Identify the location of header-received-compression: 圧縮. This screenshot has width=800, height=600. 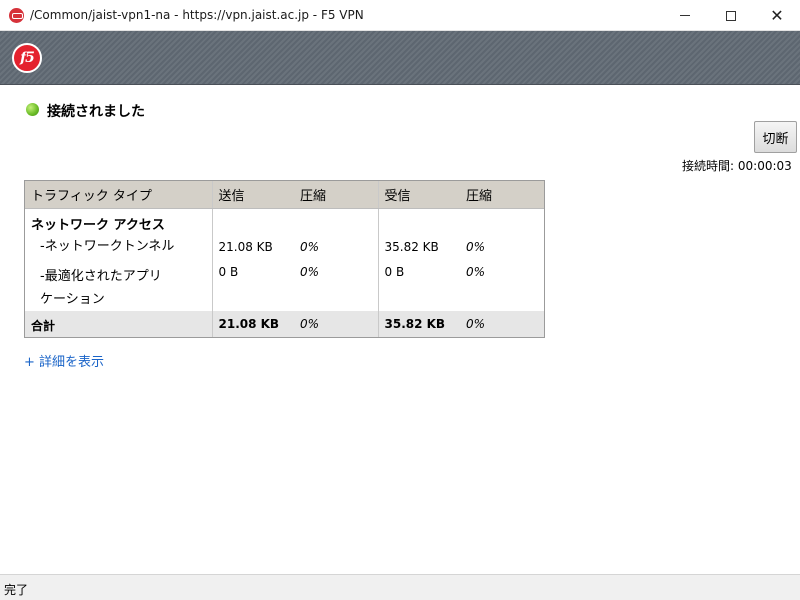
(502, 195).